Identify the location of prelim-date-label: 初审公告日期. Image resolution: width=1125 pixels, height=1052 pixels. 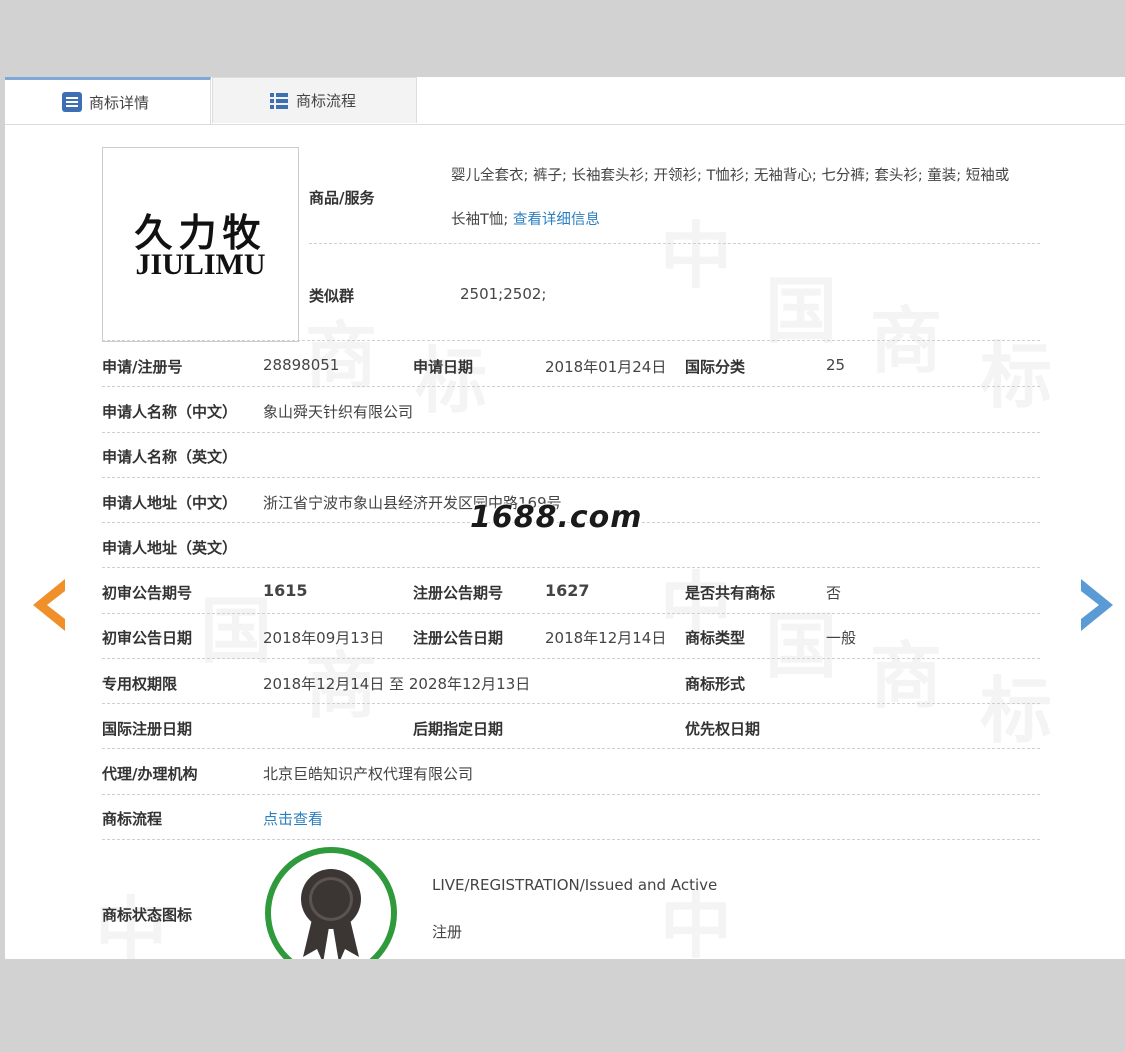
(147, 638).